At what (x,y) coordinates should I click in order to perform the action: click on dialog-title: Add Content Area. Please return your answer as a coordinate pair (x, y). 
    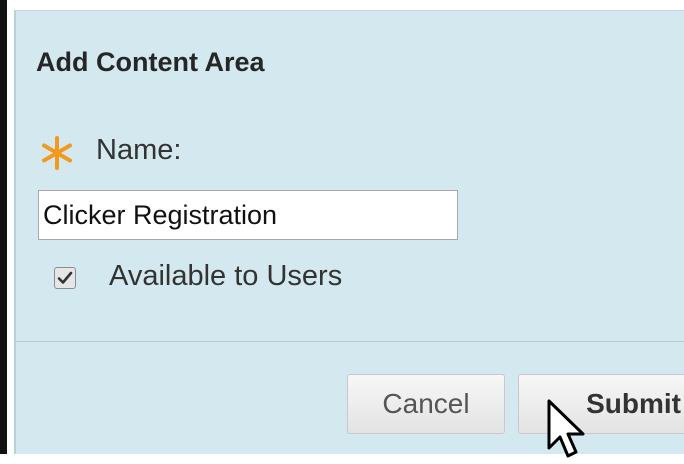
    Looking at the image, I should click on (150, 62).